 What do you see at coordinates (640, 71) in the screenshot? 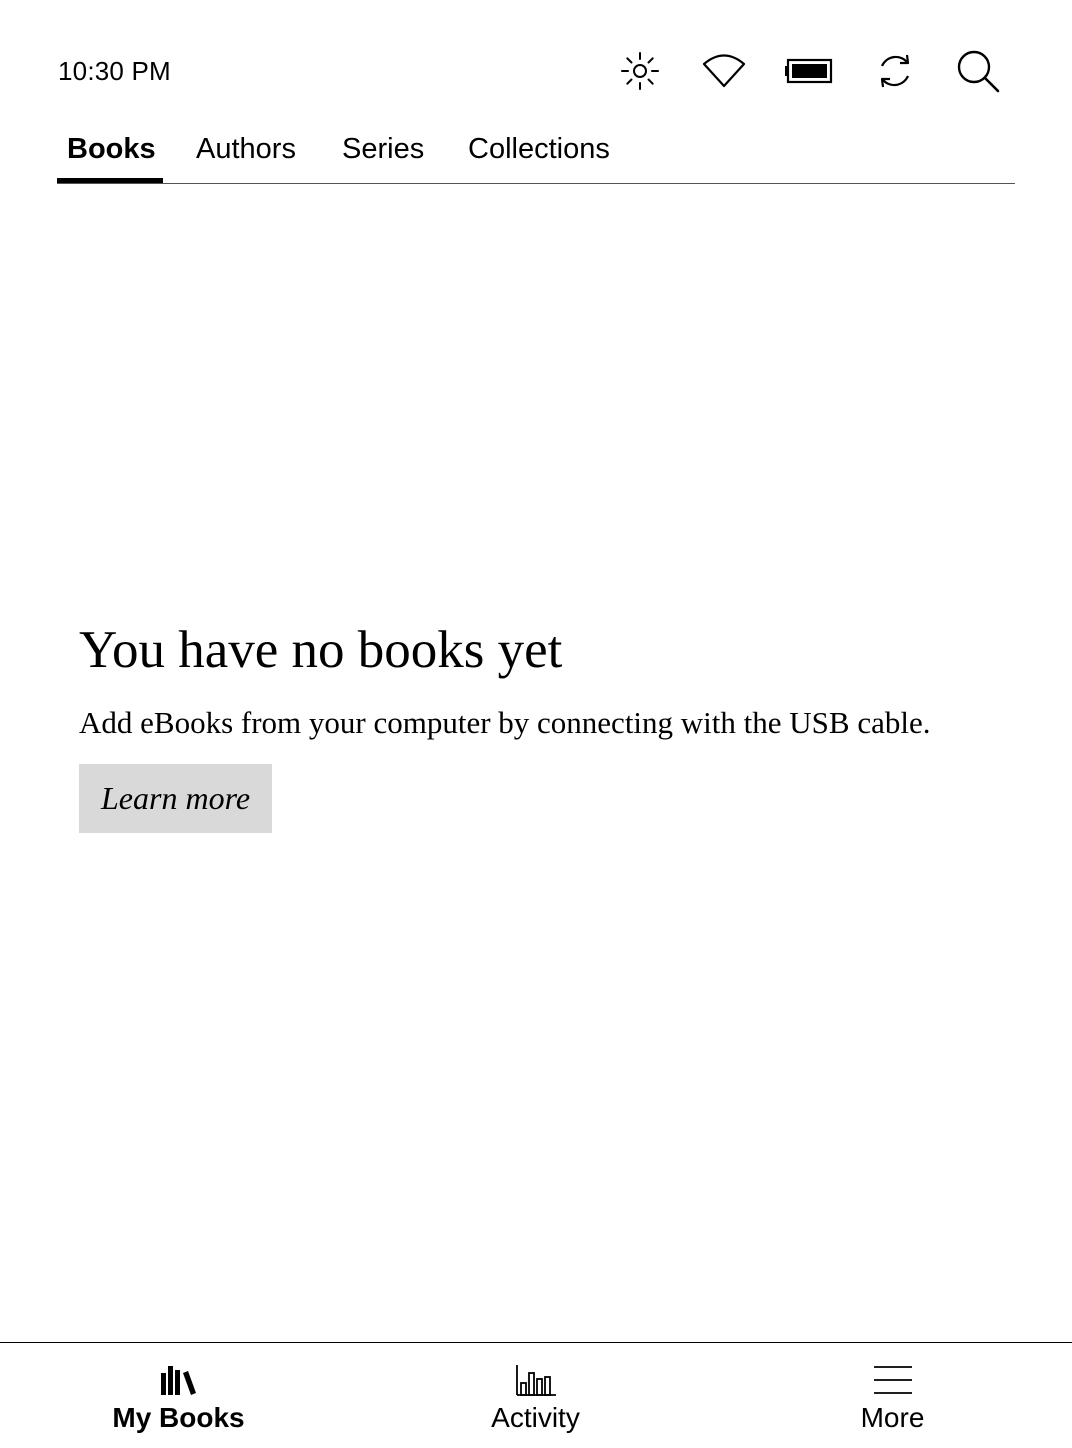
I see `brightness-icon` at bounding box center [640, 71].